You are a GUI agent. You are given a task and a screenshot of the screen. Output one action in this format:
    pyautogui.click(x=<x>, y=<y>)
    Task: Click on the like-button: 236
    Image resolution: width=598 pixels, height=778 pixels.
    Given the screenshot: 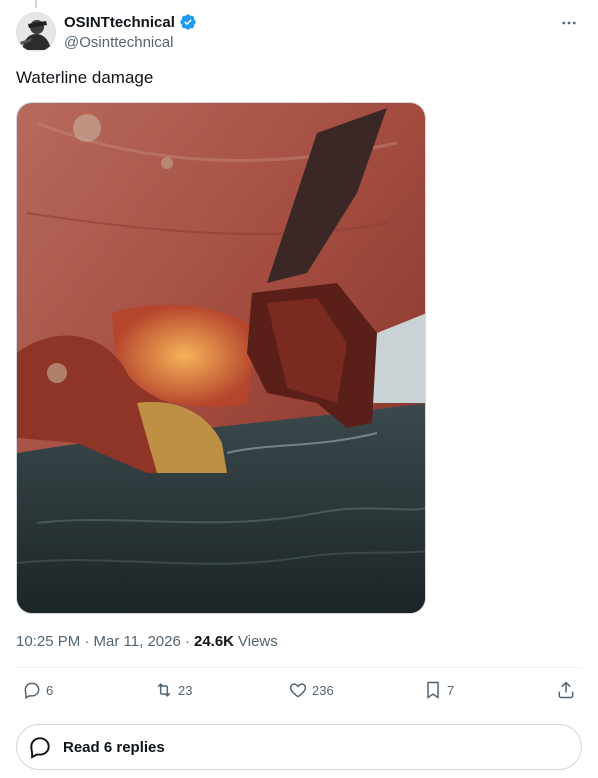 What is the action you would take?
    pyautogui.click(x=311, y=690)
    